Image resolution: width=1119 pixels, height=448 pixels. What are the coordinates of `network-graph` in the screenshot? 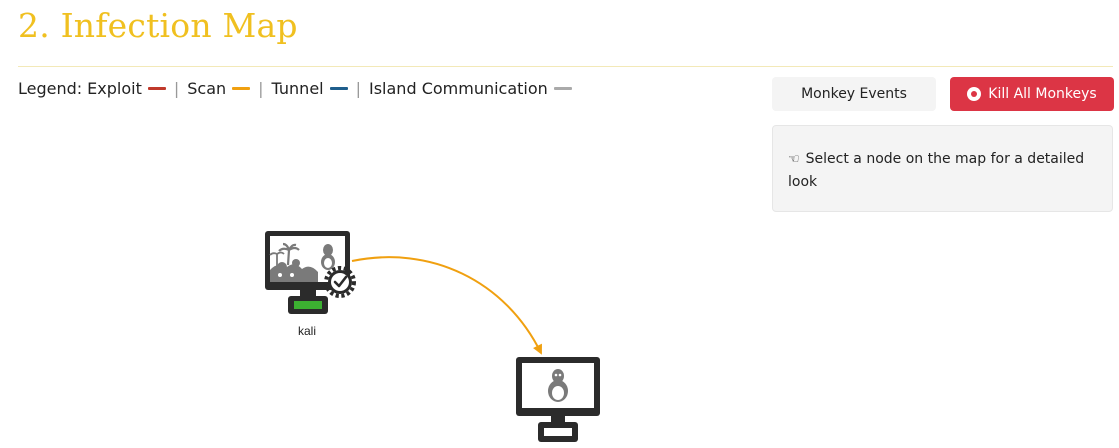 It's located at (432, 336).